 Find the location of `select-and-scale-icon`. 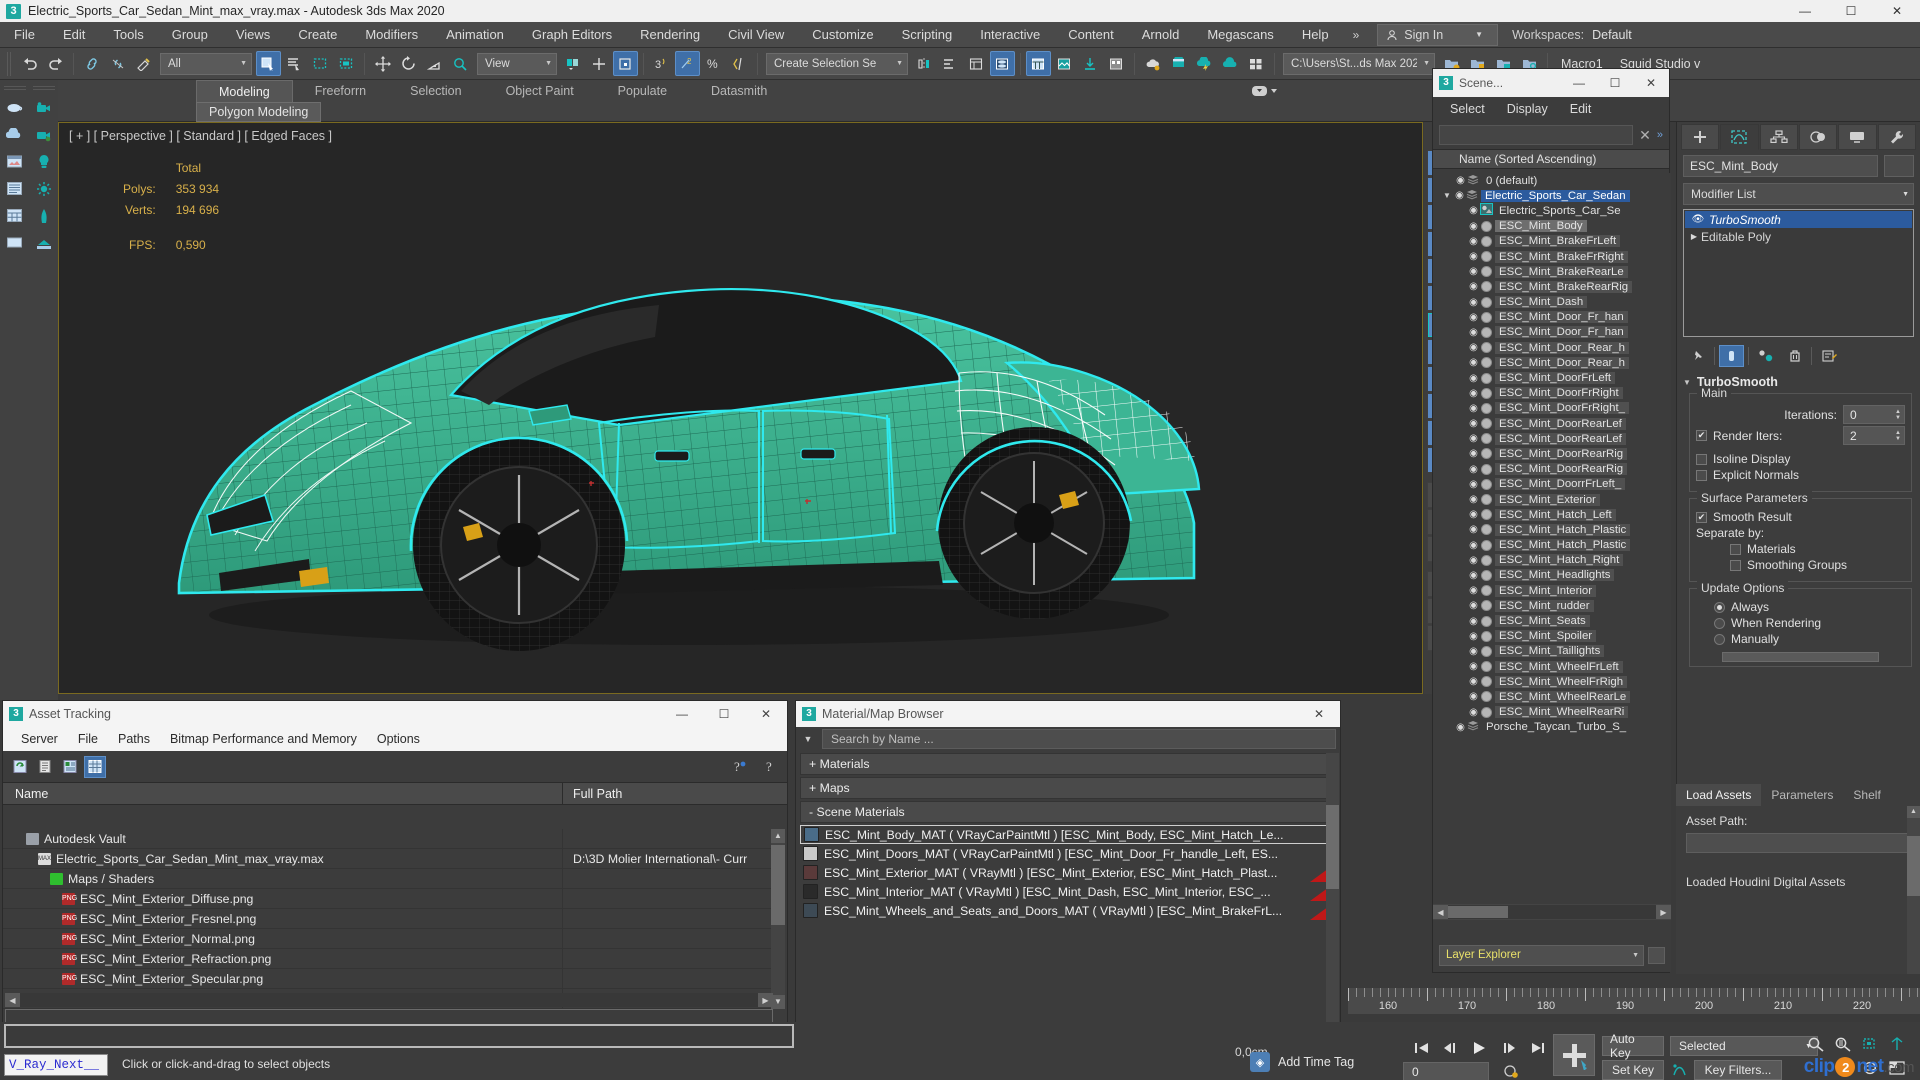

select-and-scale-icon is located at coordinates (434, 63).